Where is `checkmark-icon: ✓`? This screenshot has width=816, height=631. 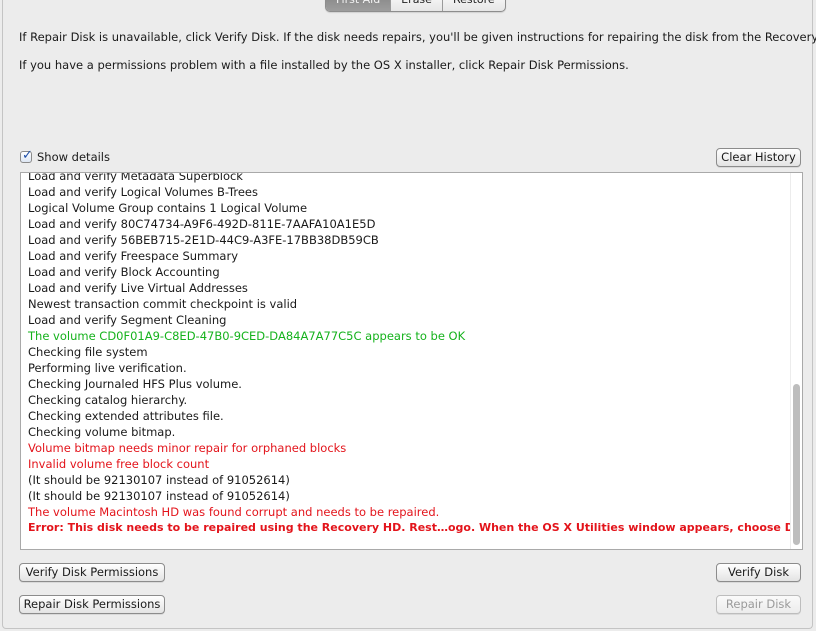 checkmark-icon: ✓ is located at coordinates (27, 155).